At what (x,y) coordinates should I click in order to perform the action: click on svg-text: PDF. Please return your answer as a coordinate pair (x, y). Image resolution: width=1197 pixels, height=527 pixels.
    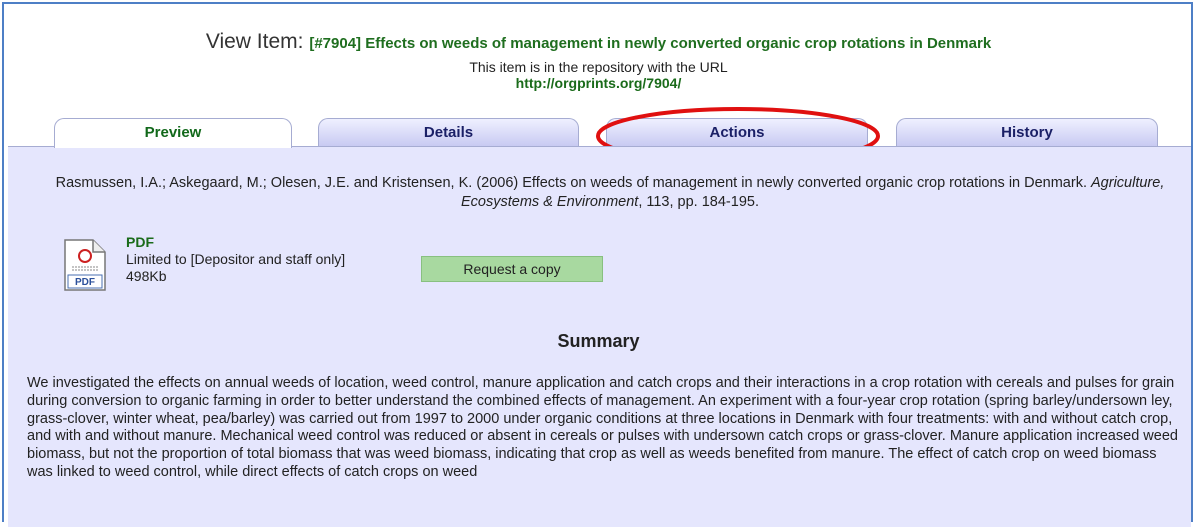
    Looking at the image, I should click on (85, 282).